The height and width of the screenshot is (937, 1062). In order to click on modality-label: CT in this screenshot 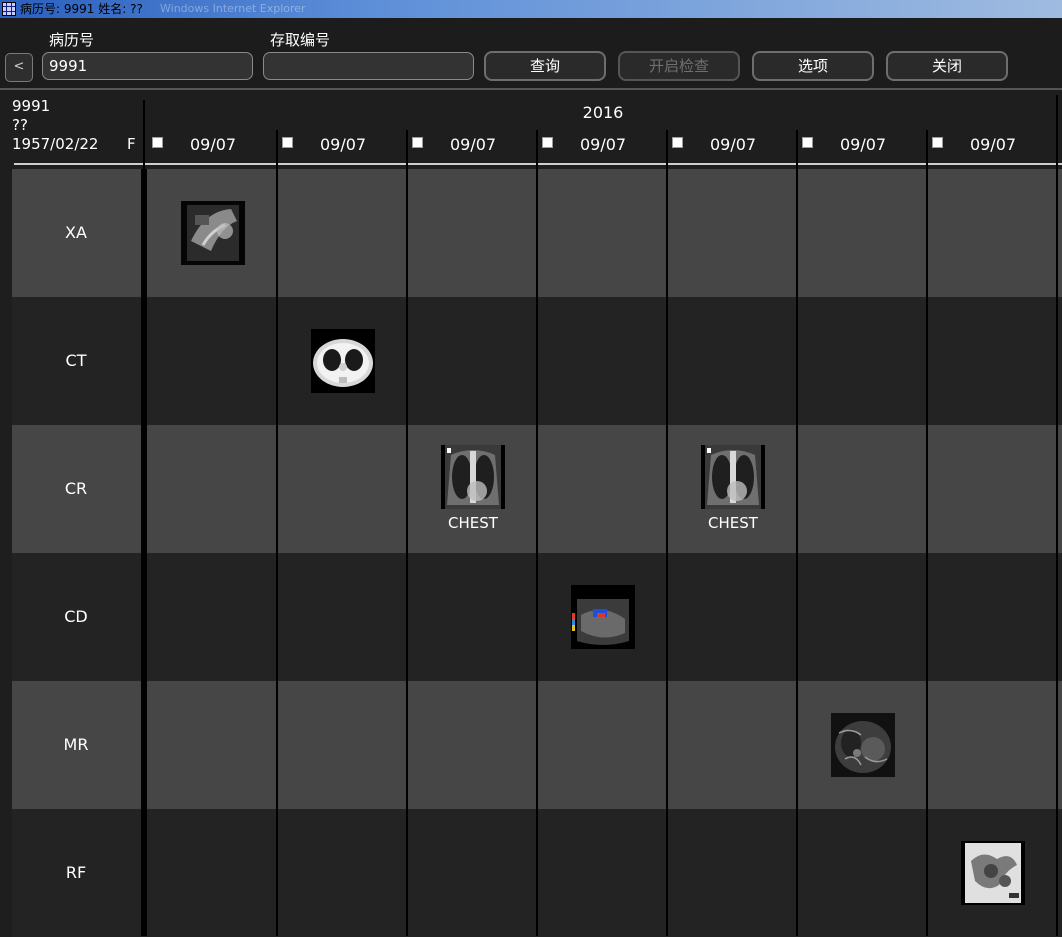, I will do `click(76, 360)`.